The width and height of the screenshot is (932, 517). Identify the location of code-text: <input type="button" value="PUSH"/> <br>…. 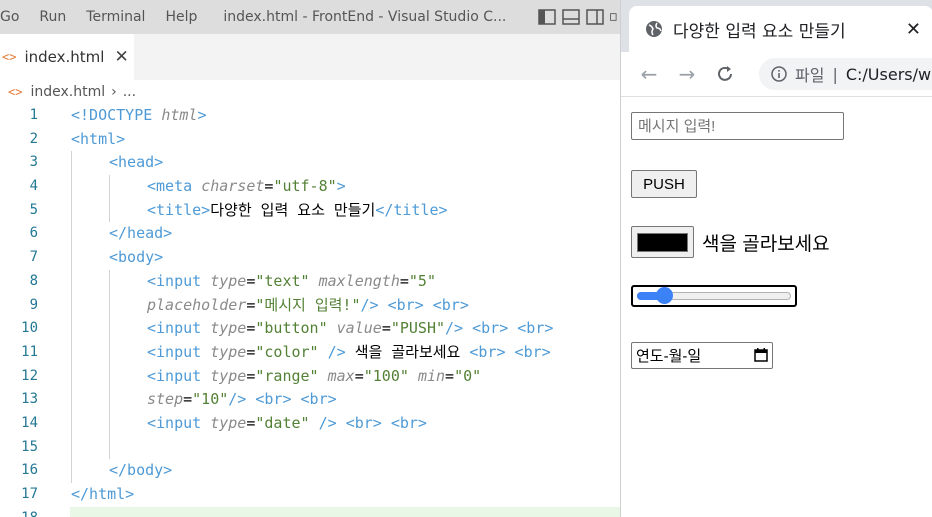
(350, 328).